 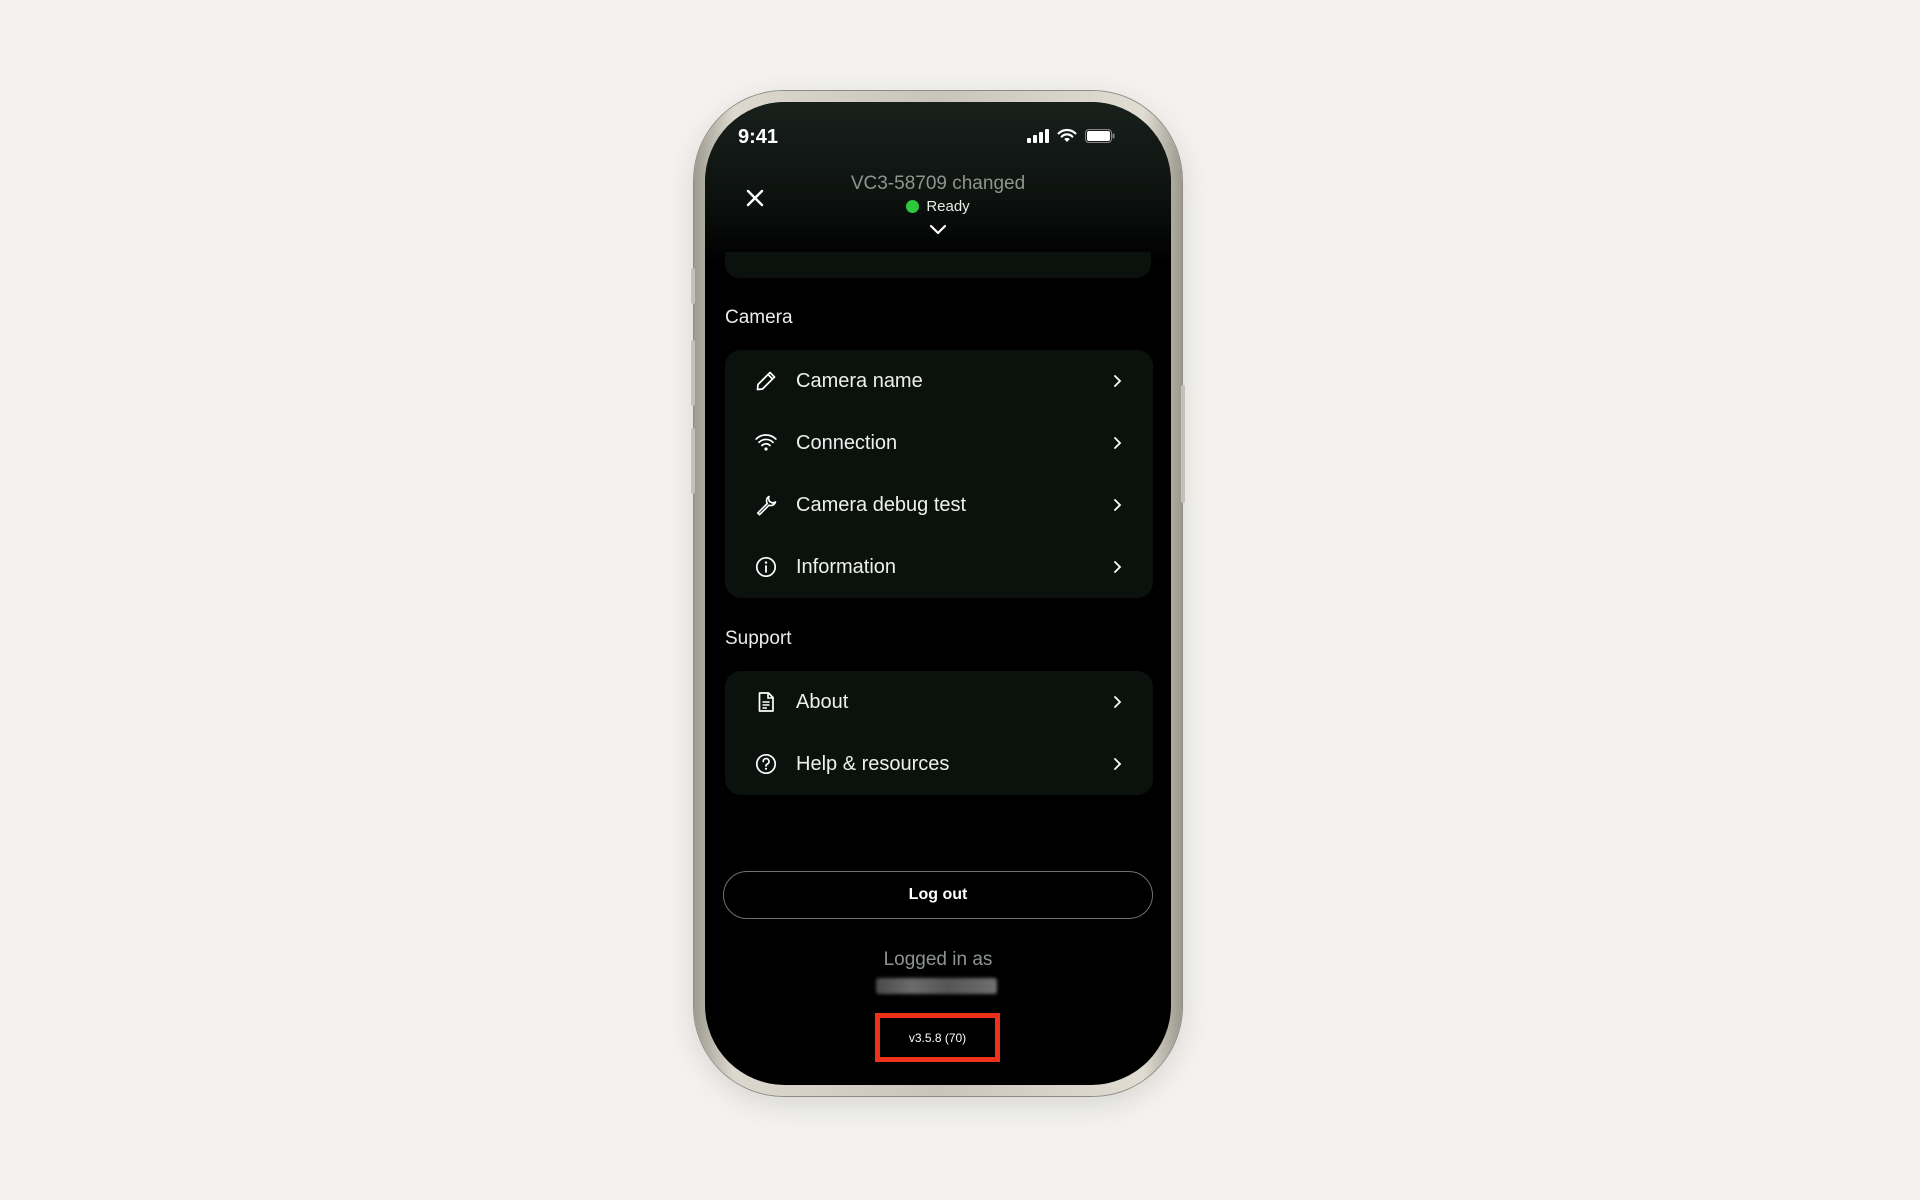 What do you see at coordinates (758, 137) in the screenshot?
I see `status-time: 9:41` at bounding box center [758, 137].